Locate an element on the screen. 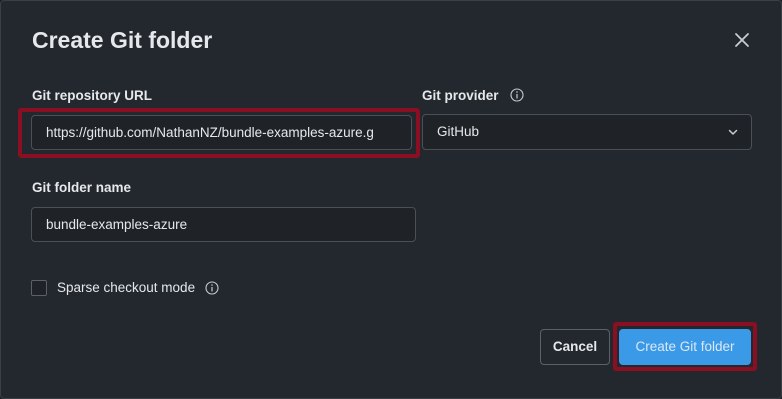 The image size is (782, 399). close-button is located at coordinates (742, 40).